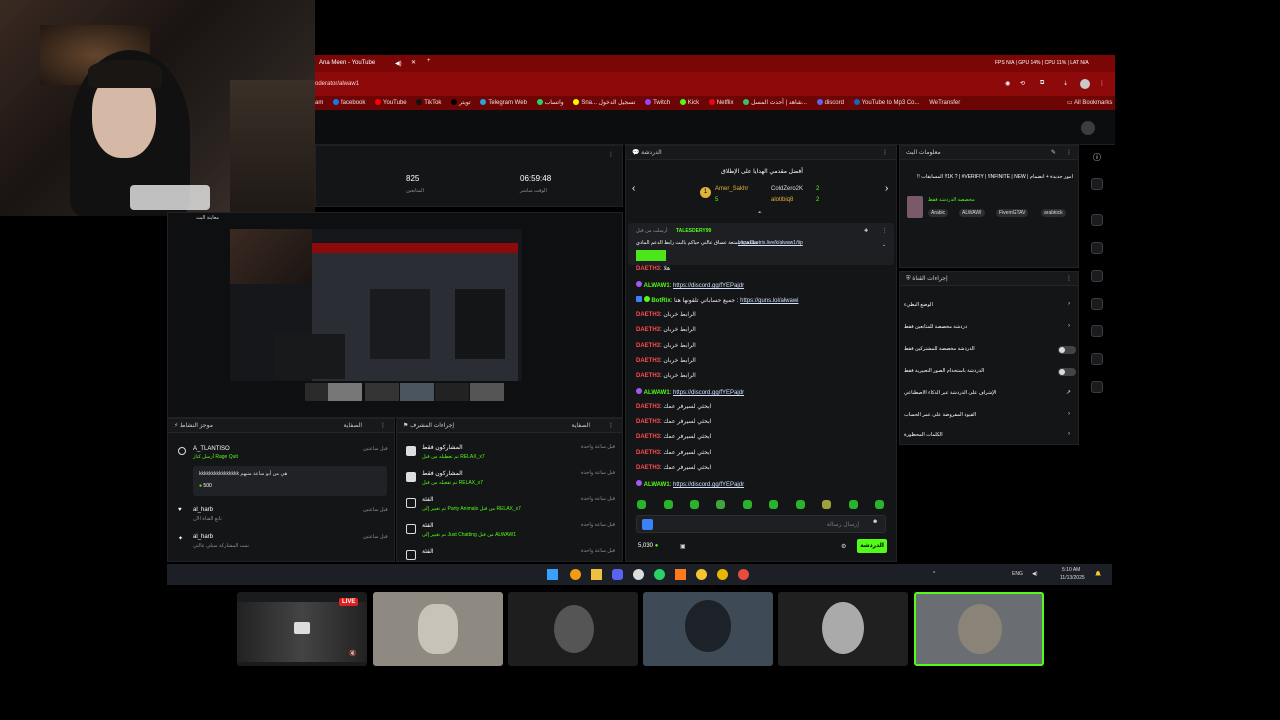  I want to click on bookmark-kick: Kick, so click(689, 103).